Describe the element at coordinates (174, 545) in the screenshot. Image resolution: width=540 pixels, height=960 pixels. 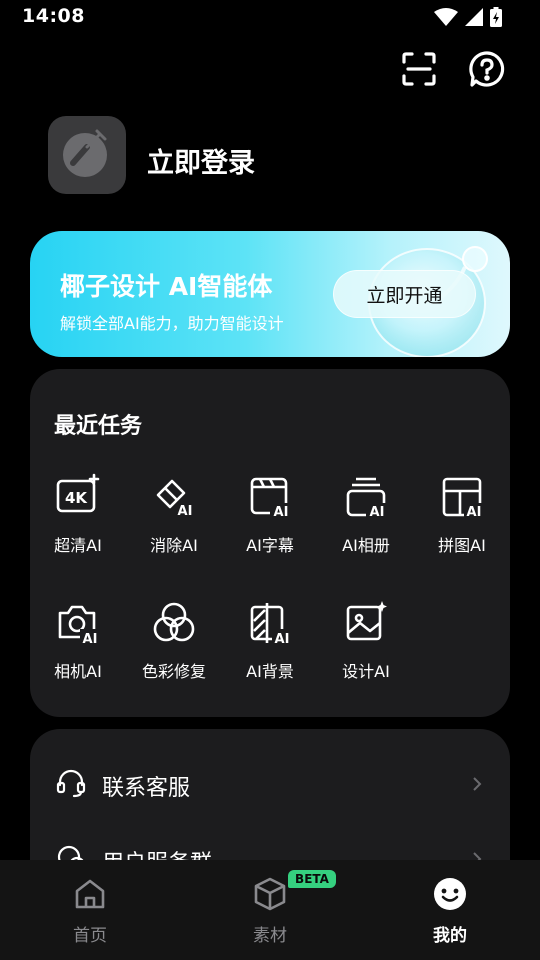
I see `task-label: 消除AI` at that location.